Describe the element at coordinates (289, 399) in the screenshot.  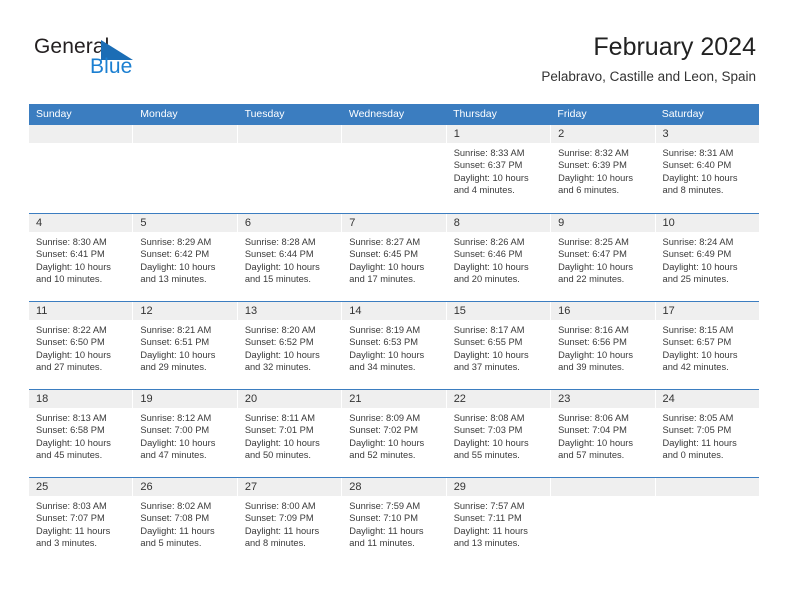
I see `day-number-band: 20` at that location.